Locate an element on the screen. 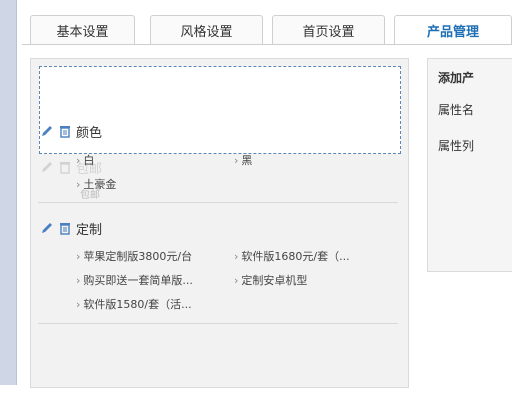  tab-label: 基本设置 is located at coordinates (82, 32).